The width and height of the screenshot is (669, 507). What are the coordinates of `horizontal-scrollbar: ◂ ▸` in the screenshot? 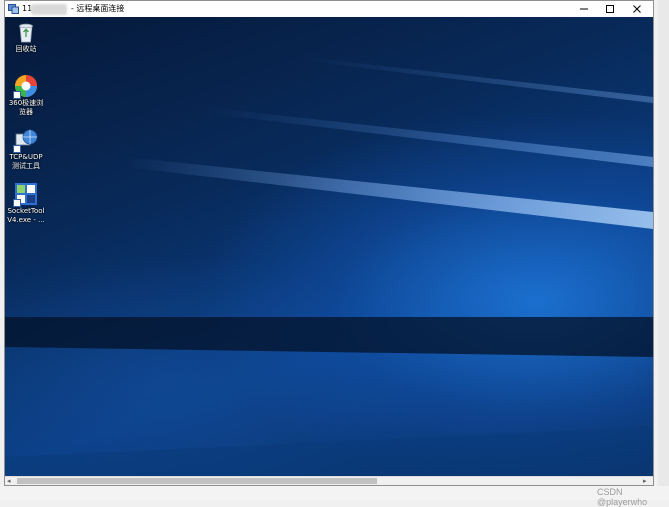 It's located at (329, 480).